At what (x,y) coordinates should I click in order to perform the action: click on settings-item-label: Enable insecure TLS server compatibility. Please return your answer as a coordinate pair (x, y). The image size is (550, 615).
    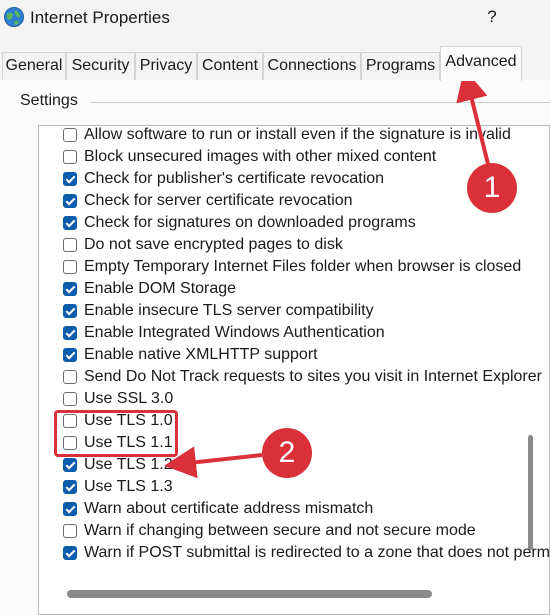
    Looking at the image, I should click on (229, 310).